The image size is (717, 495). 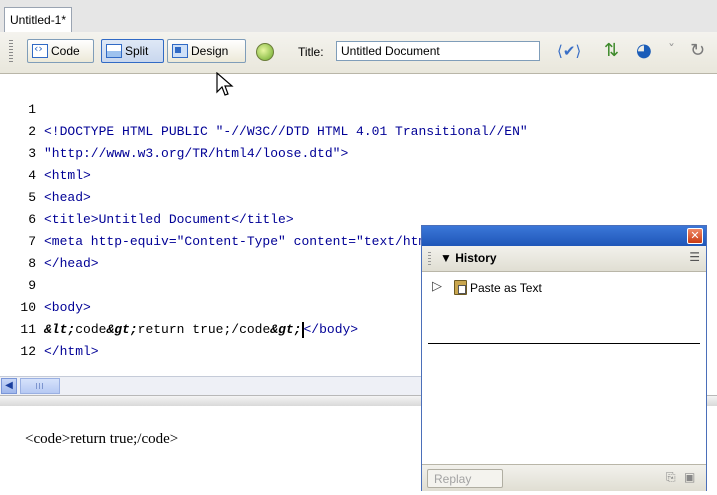 I want to click on code-text: "http://www.w3.org/TR/html4/loose.dtd">, so click(x=196, y=153).